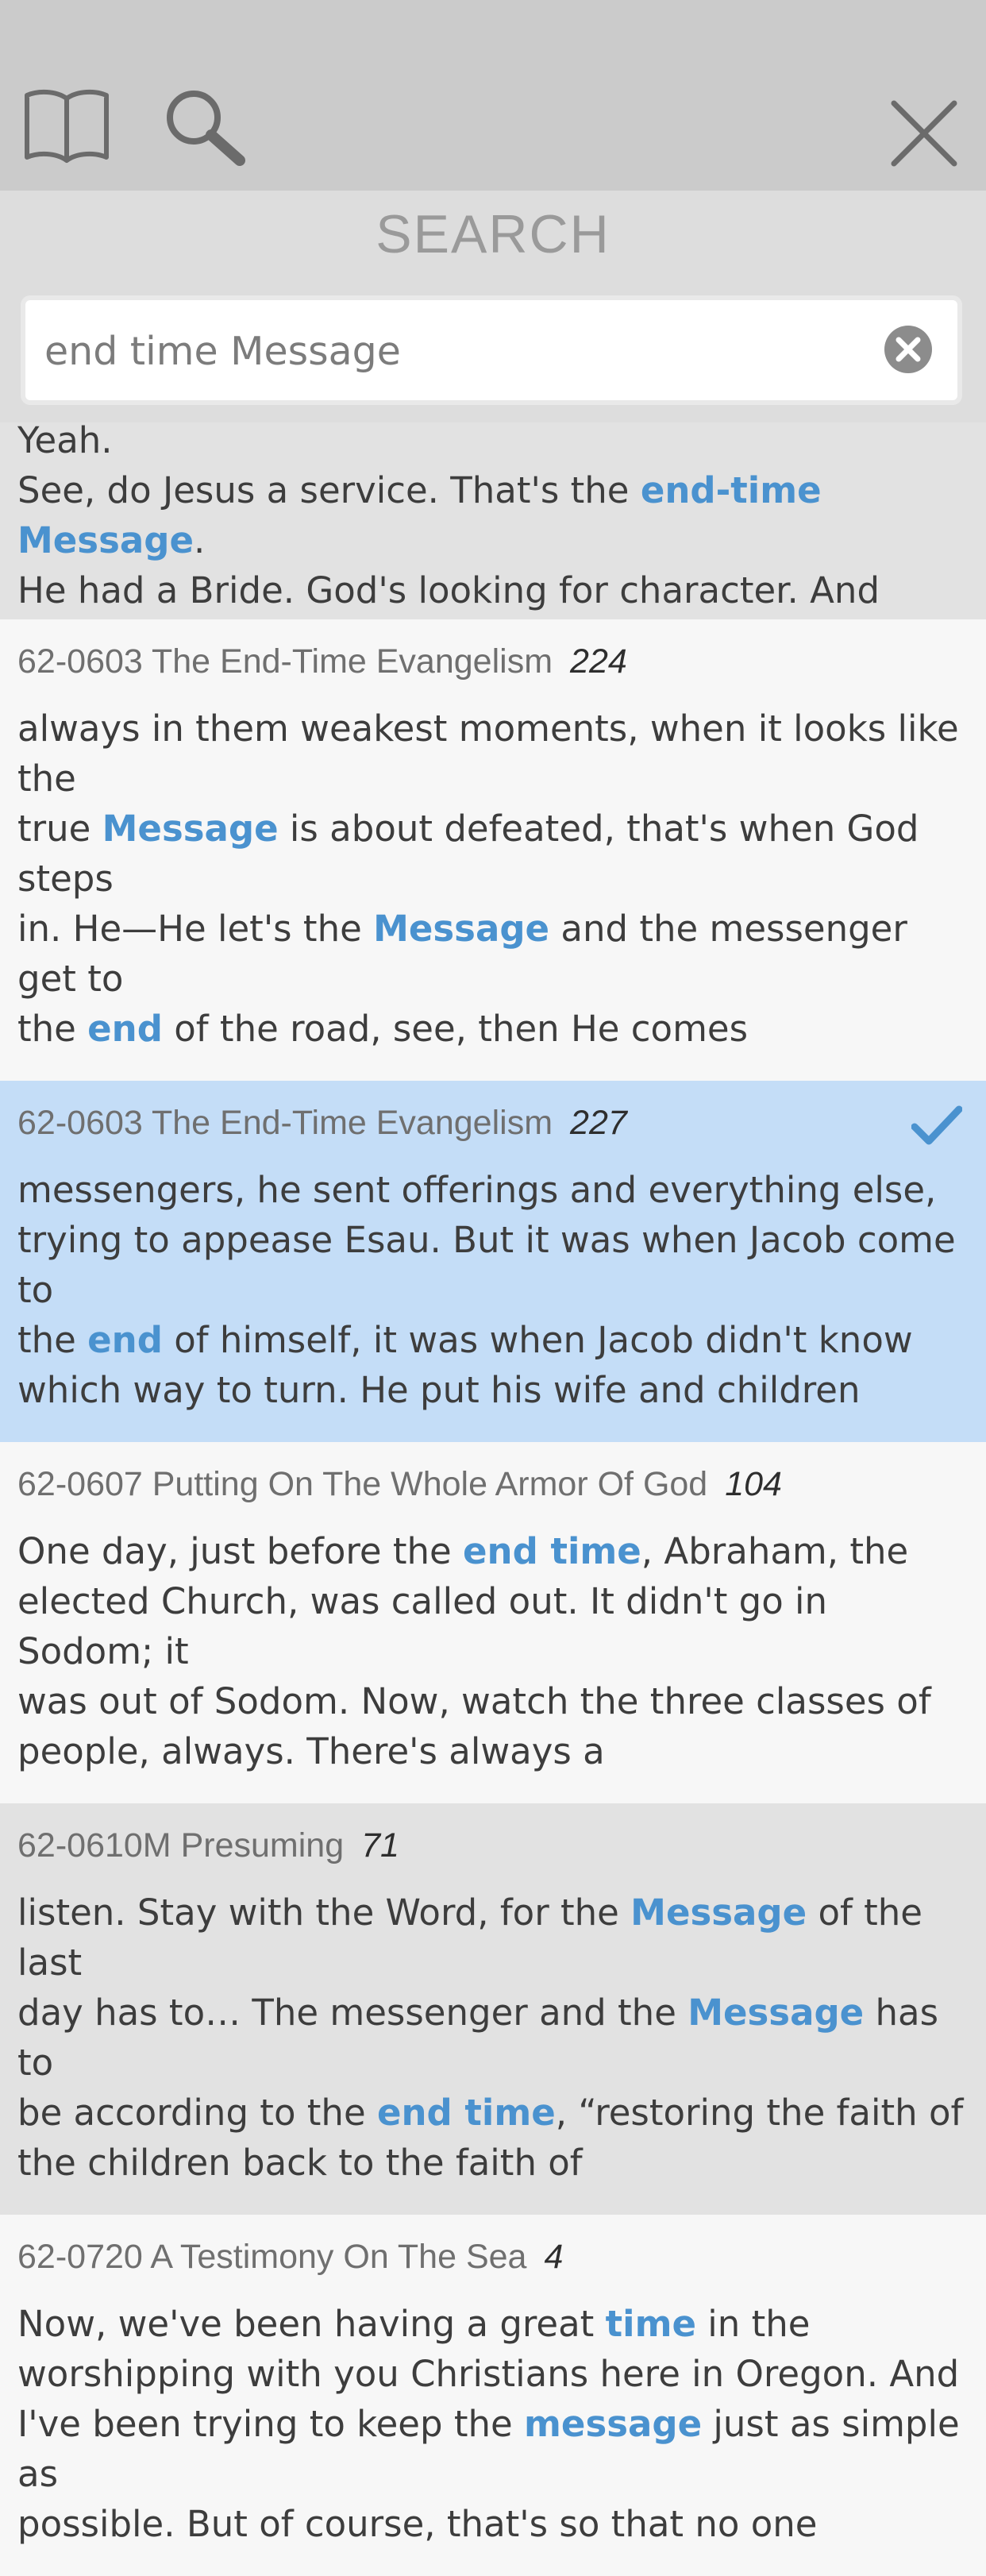 This screenshot has height=2576, width=986. Describe the element at coordinates (380, 1845) in the screenshot. I see `paragraph-number: 71` at that location.